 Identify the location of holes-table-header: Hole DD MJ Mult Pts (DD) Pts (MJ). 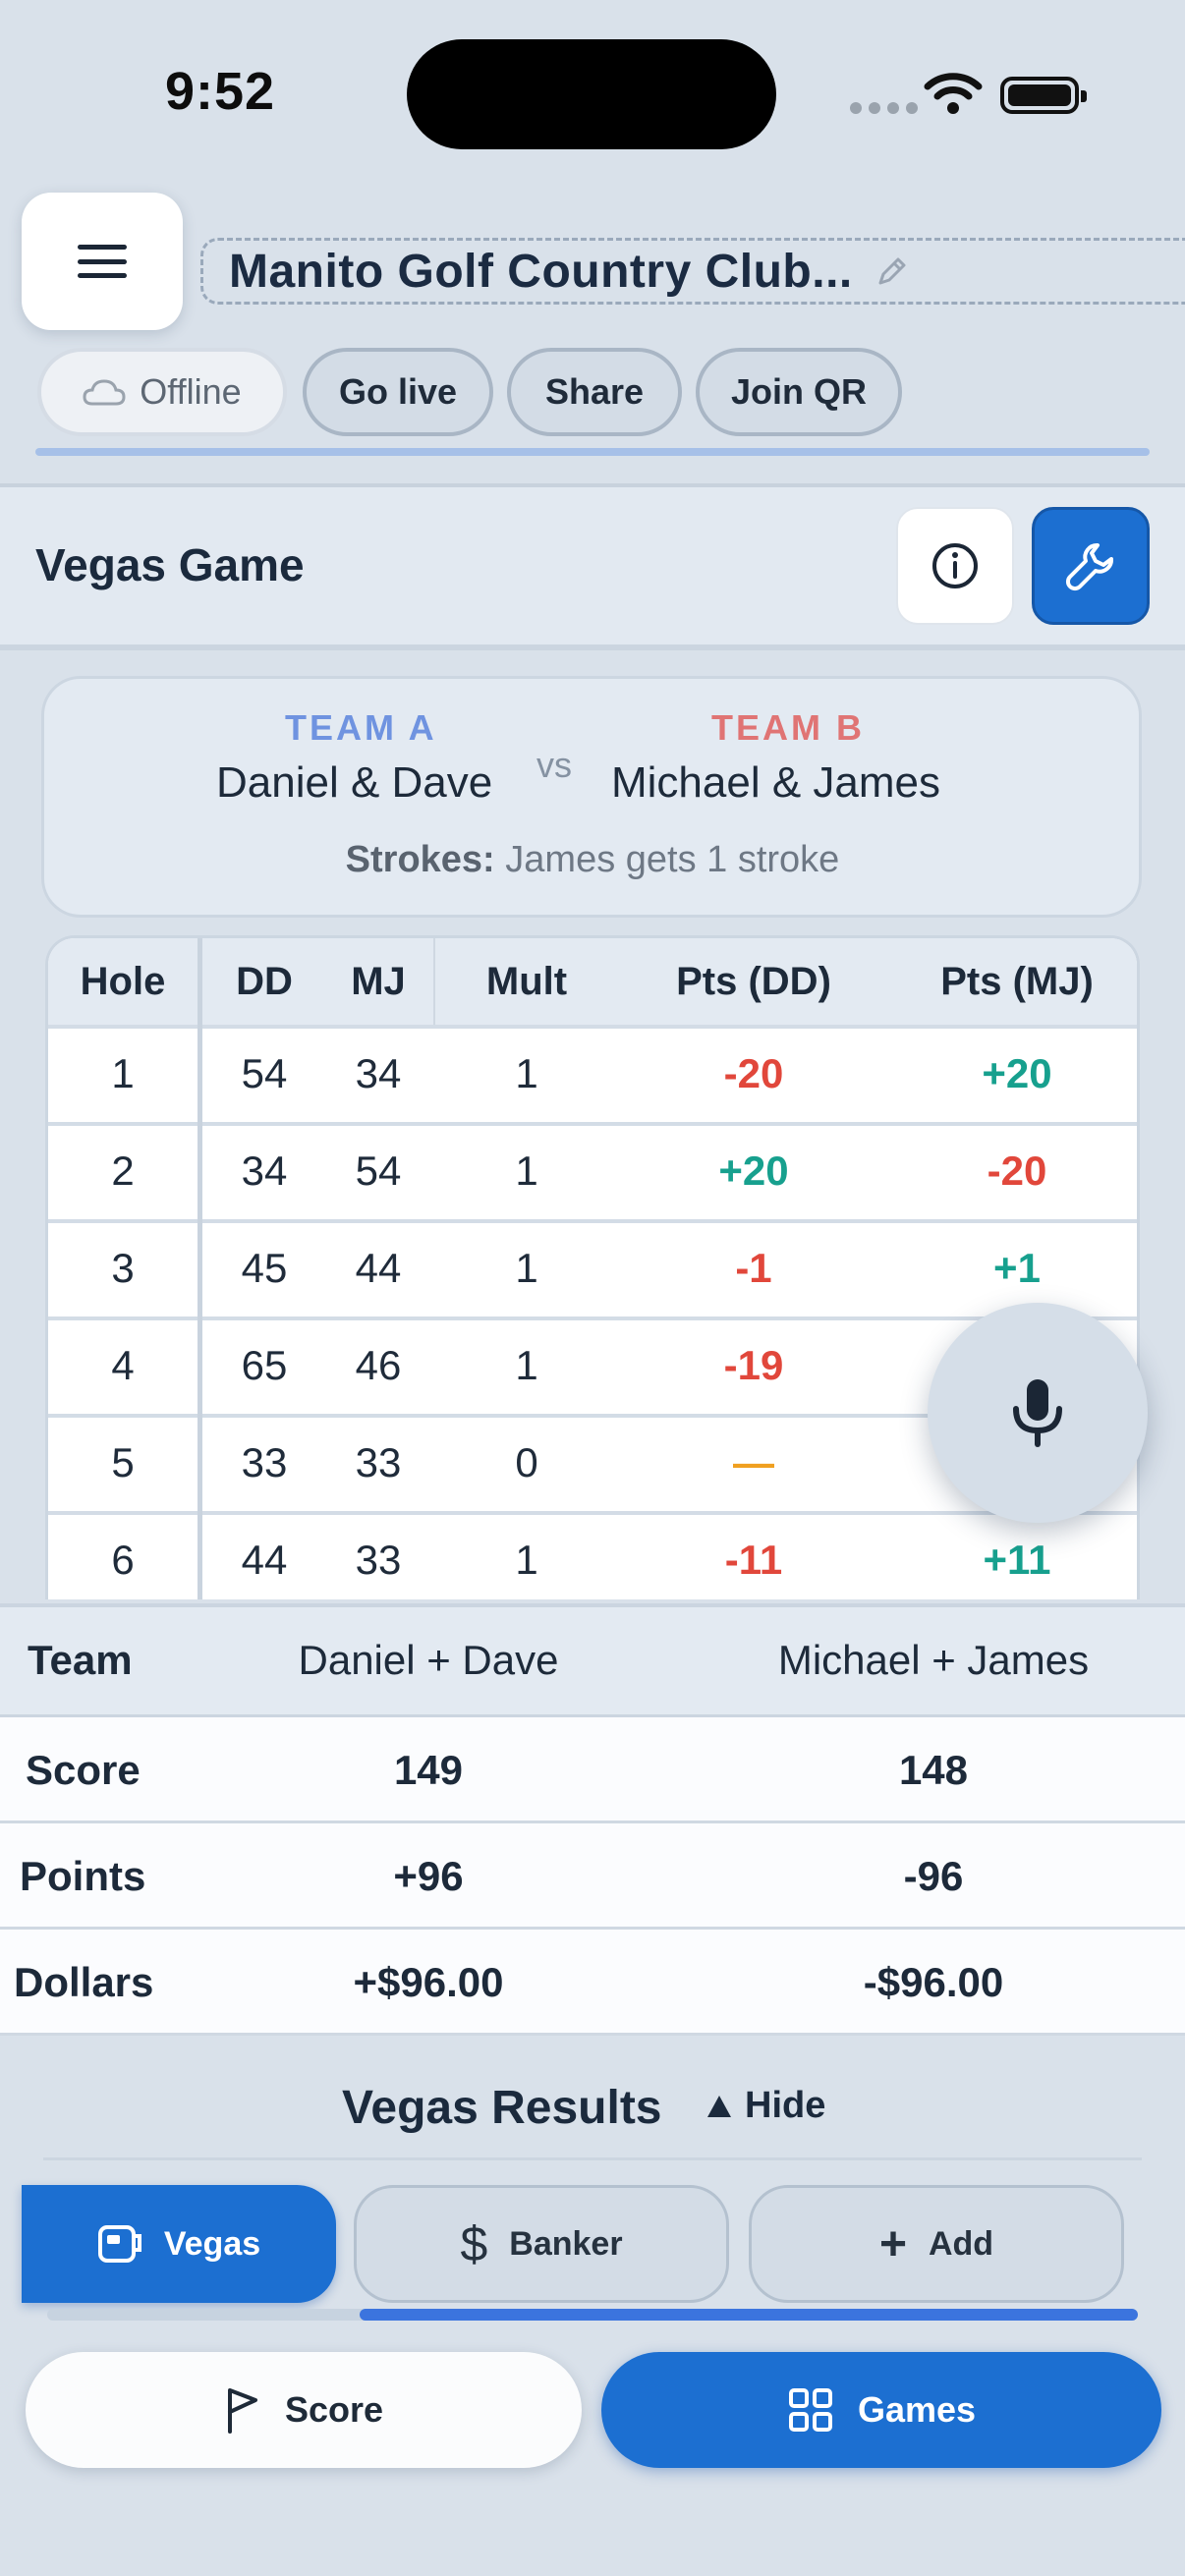
(592, 981).